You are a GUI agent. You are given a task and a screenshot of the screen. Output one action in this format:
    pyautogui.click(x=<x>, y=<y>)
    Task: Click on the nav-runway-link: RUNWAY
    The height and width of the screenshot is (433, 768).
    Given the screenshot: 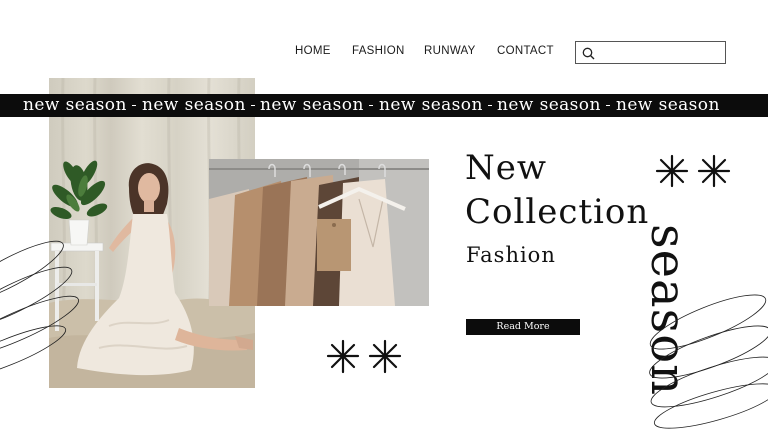 What is the action you would take?
    pyautogui.click(x=450, y=51)
    